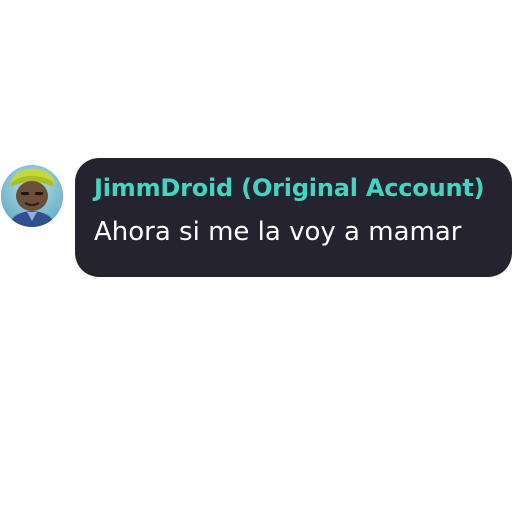 The width and height of the screenshot is (512, 512). What do you see at coordinates (278, 232) in the screenshot?
I see `message-text: Ahora si me la voy a mamar` at bounding box center [278, 232].